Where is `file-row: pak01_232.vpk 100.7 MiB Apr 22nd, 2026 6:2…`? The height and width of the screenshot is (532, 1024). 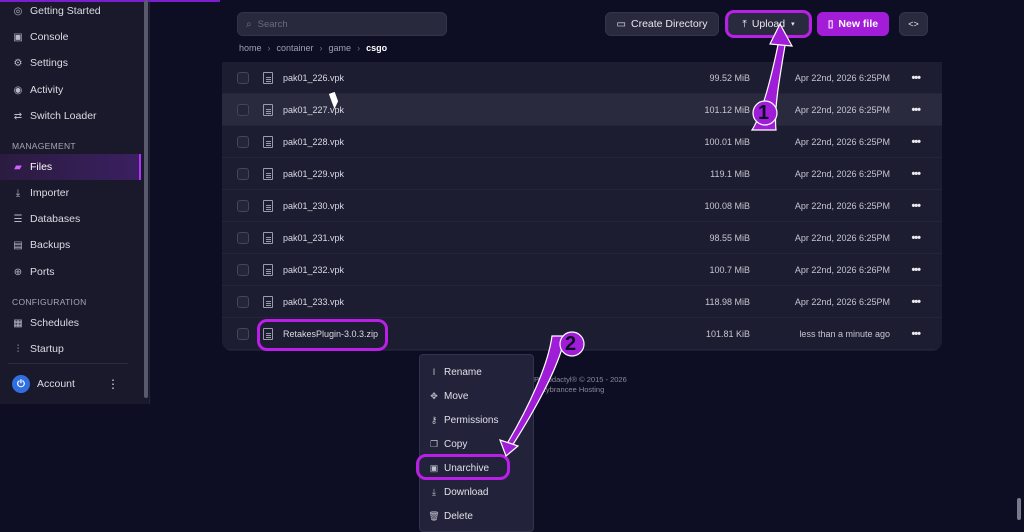
file-row: pak01_232.vpk 100.7 MiB Apr 22nd, 2026 6:2… is located at coordinates (582, 270).